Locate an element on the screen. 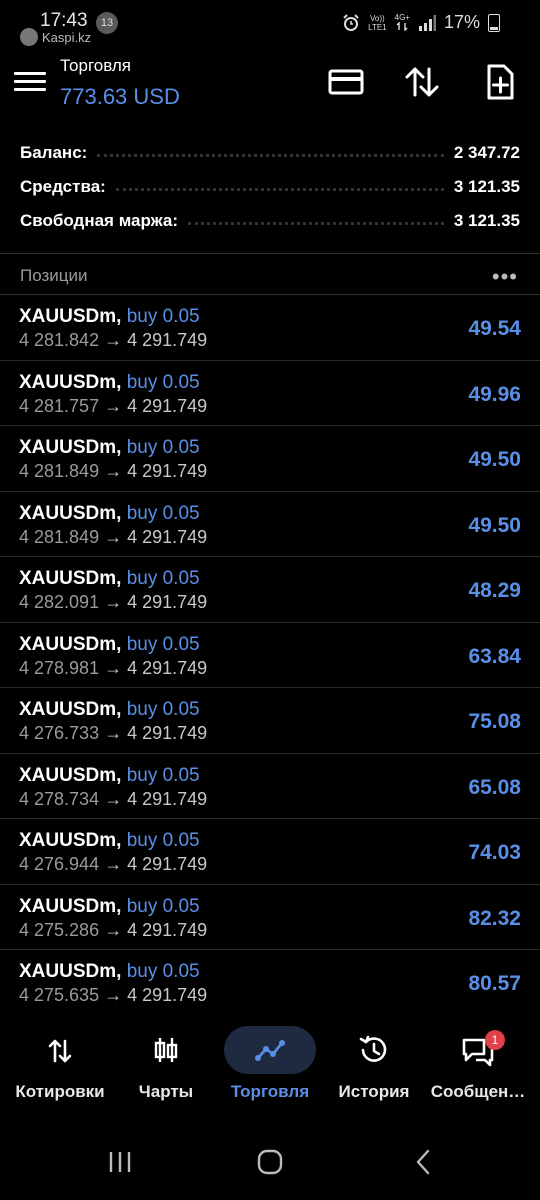 The image size is (540, 1200). open-price: 4 278.734 is located at coordinates (59, 798).